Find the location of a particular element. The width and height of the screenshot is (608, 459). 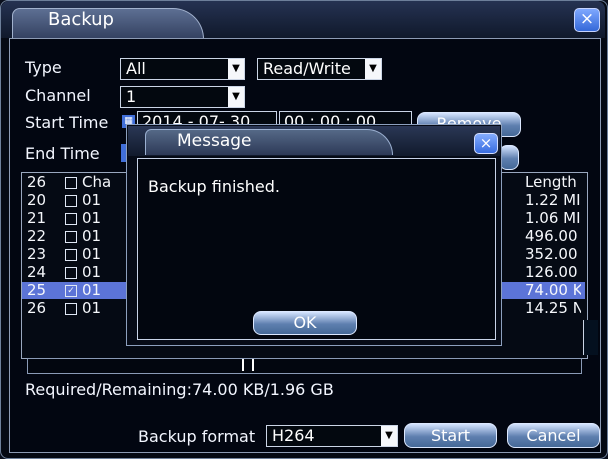

row-length: 14.25 N is located at coordinates (553, 308).